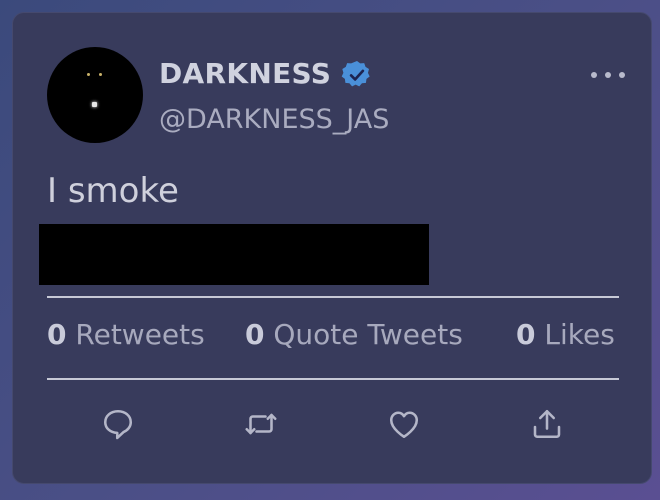  I want to click on tweet-text: I smoke, so click(113, 191).